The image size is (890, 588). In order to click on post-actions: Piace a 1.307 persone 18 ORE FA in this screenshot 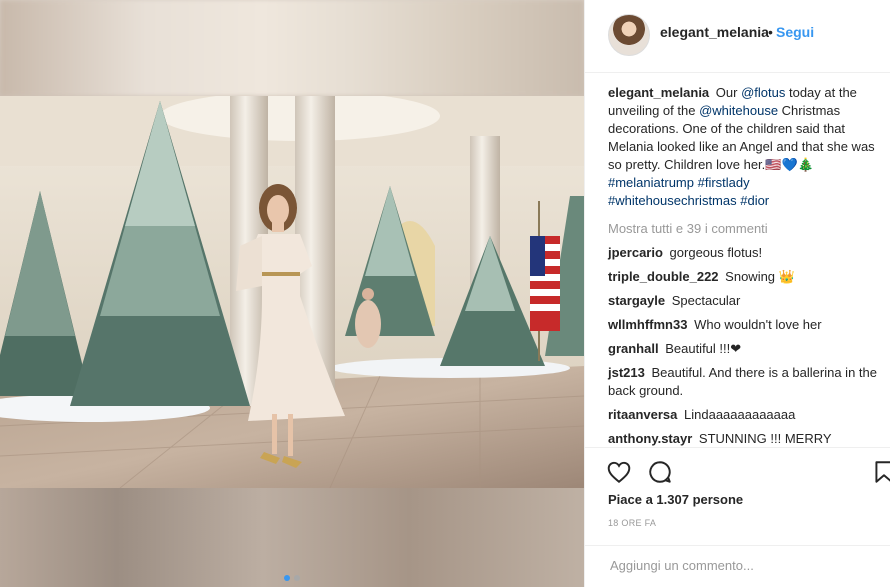, I will do `click(737, 517)`.